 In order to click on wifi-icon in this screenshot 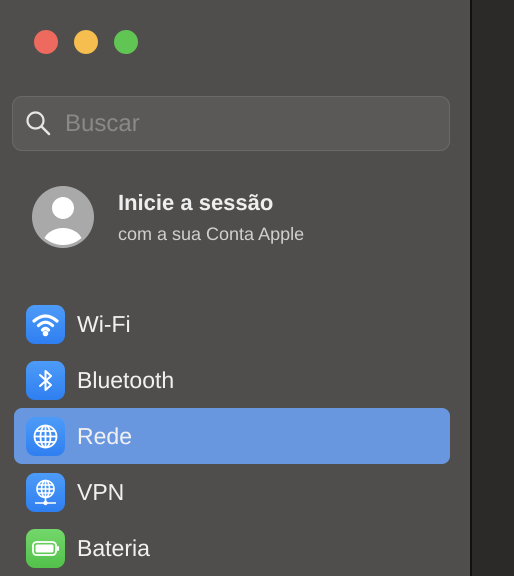, I will do `click(45, 324)`.